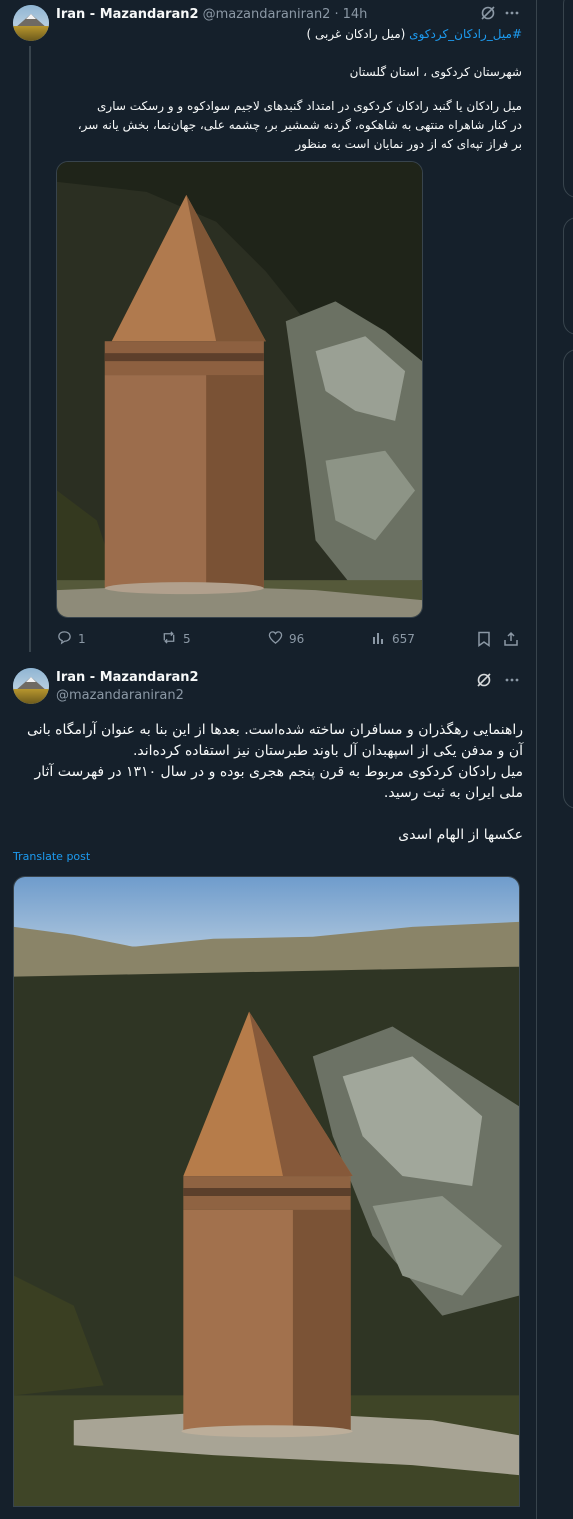 The image size is (573, 1519). Describe the element at coordinates (435, 72) in the screenshot. I see `tweet-text-line: شهرستان کردکوی ، استان گلستان` at that location.